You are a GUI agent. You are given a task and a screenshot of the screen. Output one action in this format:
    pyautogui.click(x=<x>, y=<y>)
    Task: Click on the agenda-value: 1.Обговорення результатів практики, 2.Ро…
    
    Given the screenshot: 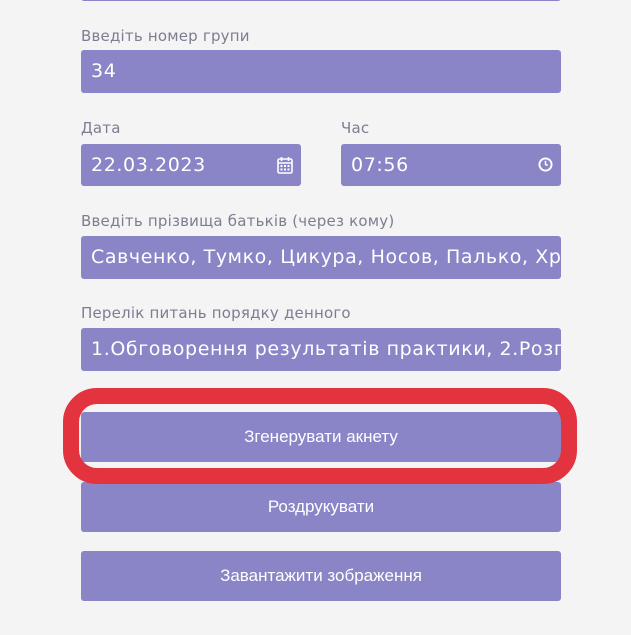 What is the action you would take?
    pyautogui.click(x=326, y=349)
    